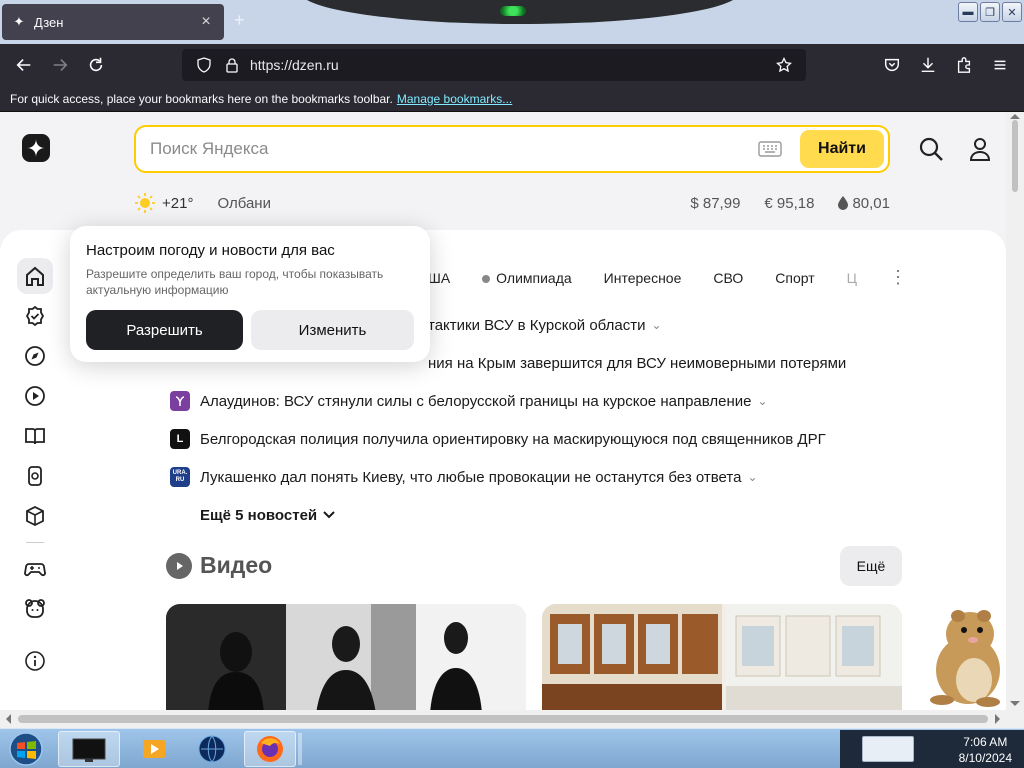 The width and height of the screenshot is (1024, 768). What do you see at coordinates (35, 516) in the screenshot?
I see `sidebar-item-games` at bounding box center [35, 516].